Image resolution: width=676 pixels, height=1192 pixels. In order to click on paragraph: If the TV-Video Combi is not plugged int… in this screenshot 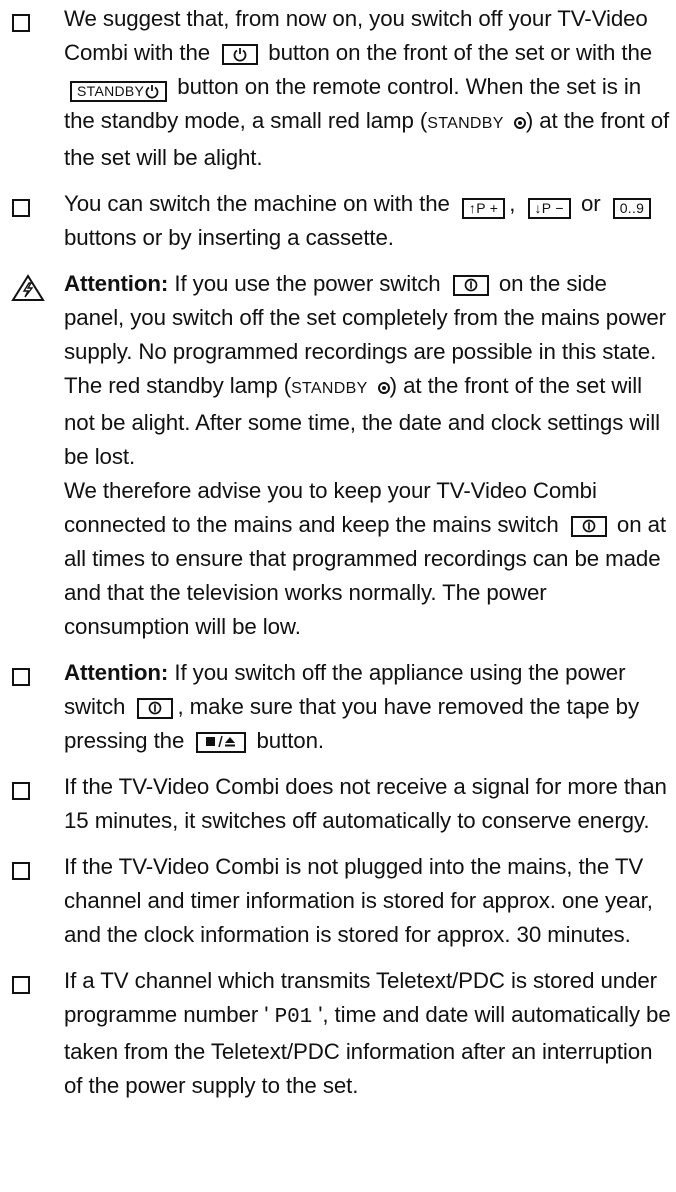, I will do `click(368, 901)`.